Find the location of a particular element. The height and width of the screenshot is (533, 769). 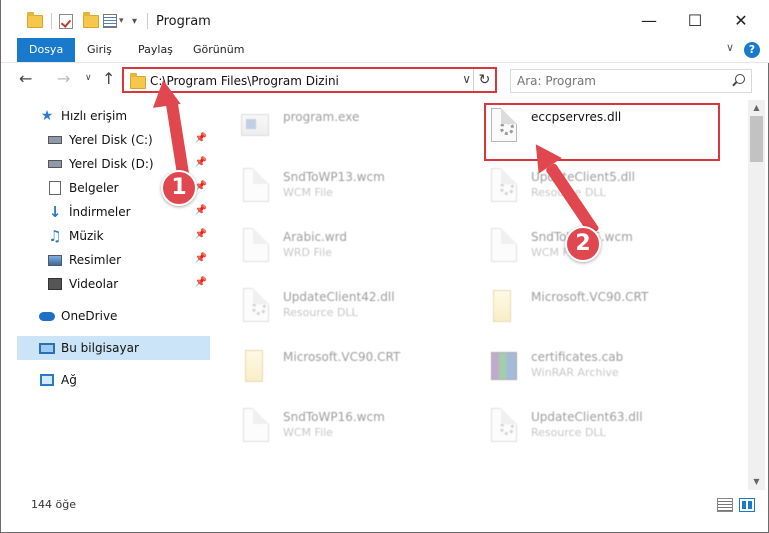

file-item: program.exe is located at coordinates (333, 130).